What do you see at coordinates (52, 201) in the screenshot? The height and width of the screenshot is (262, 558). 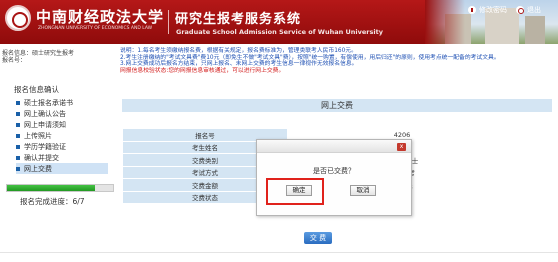 I see `progress-label: 报名完成进度：6/7` at bounding box center [52, 201].